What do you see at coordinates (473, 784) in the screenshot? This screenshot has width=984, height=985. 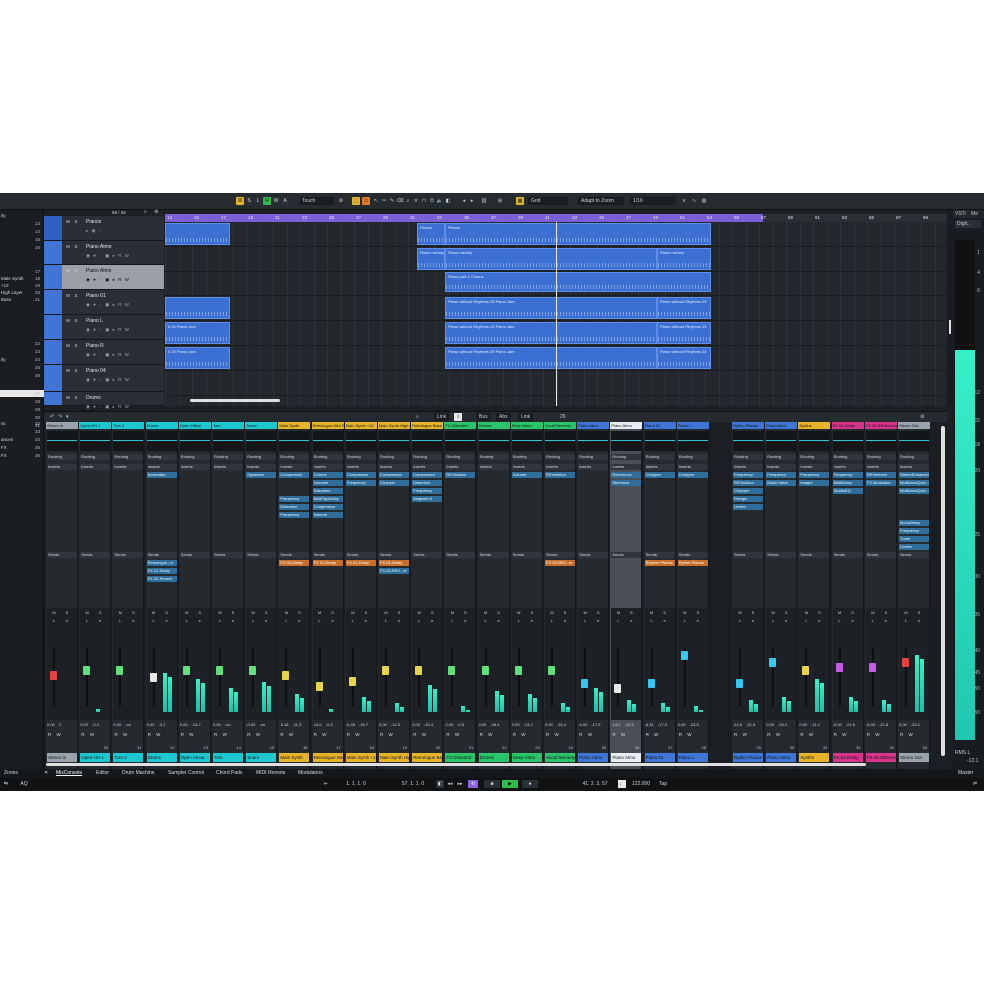 I see `cycle-button: ⟲` at bounding box center [473, 784].